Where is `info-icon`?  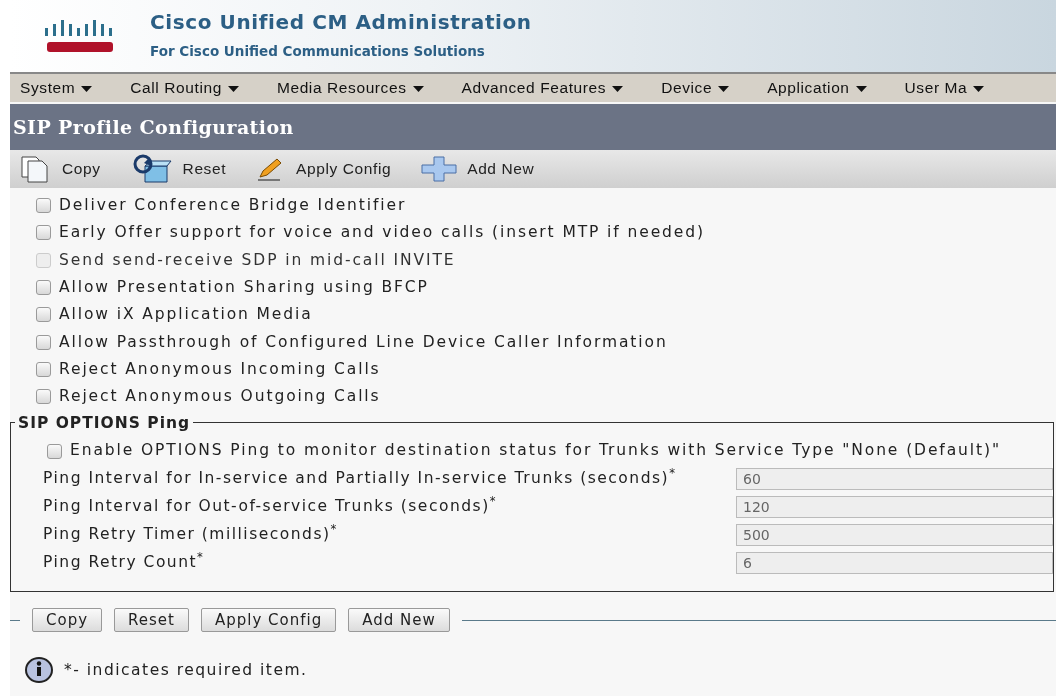
info-icon is located at coordinates (39, 670).